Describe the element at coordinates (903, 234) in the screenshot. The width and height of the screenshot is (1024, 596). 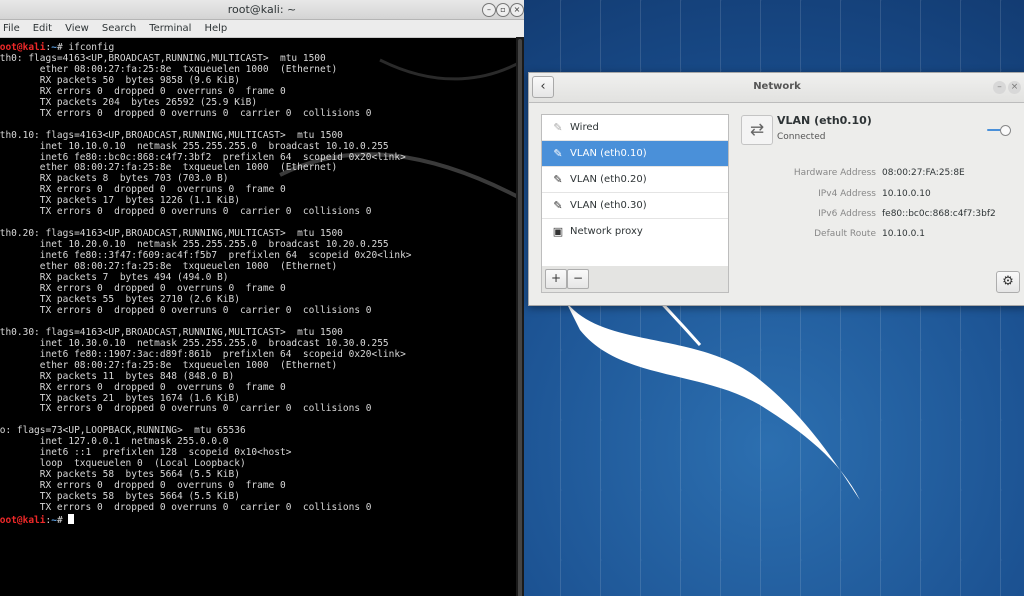
I see `default-route-value: 10.10.0.1` at that location.